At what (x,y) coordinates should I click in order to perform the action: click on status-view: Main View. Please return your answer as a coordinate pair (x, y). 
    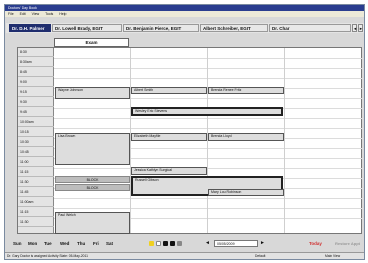
    Looking at the image, I should click on (333, 256).